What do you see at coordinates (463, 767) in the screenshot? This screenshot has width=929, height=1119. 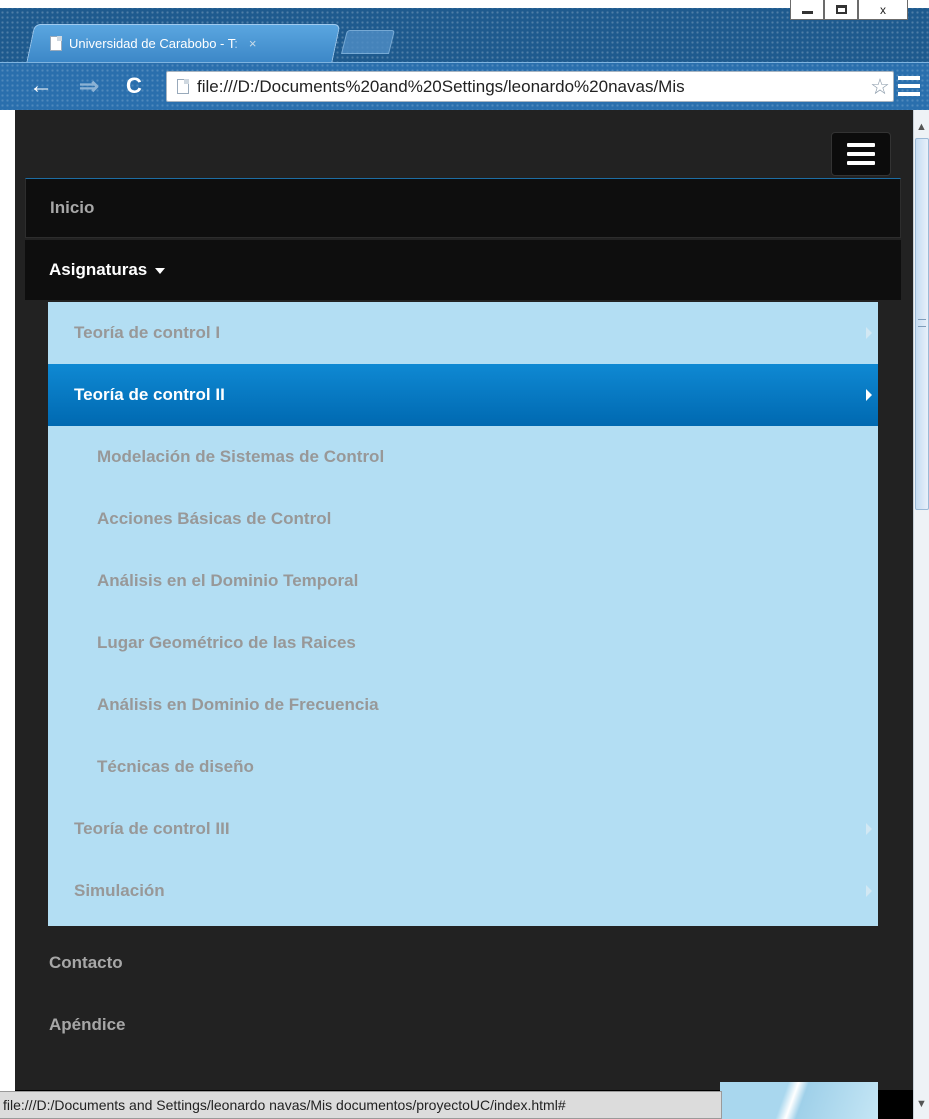 I see `dropdown-subitem: Técnicas de diseño` at bounding box center [463, 767].